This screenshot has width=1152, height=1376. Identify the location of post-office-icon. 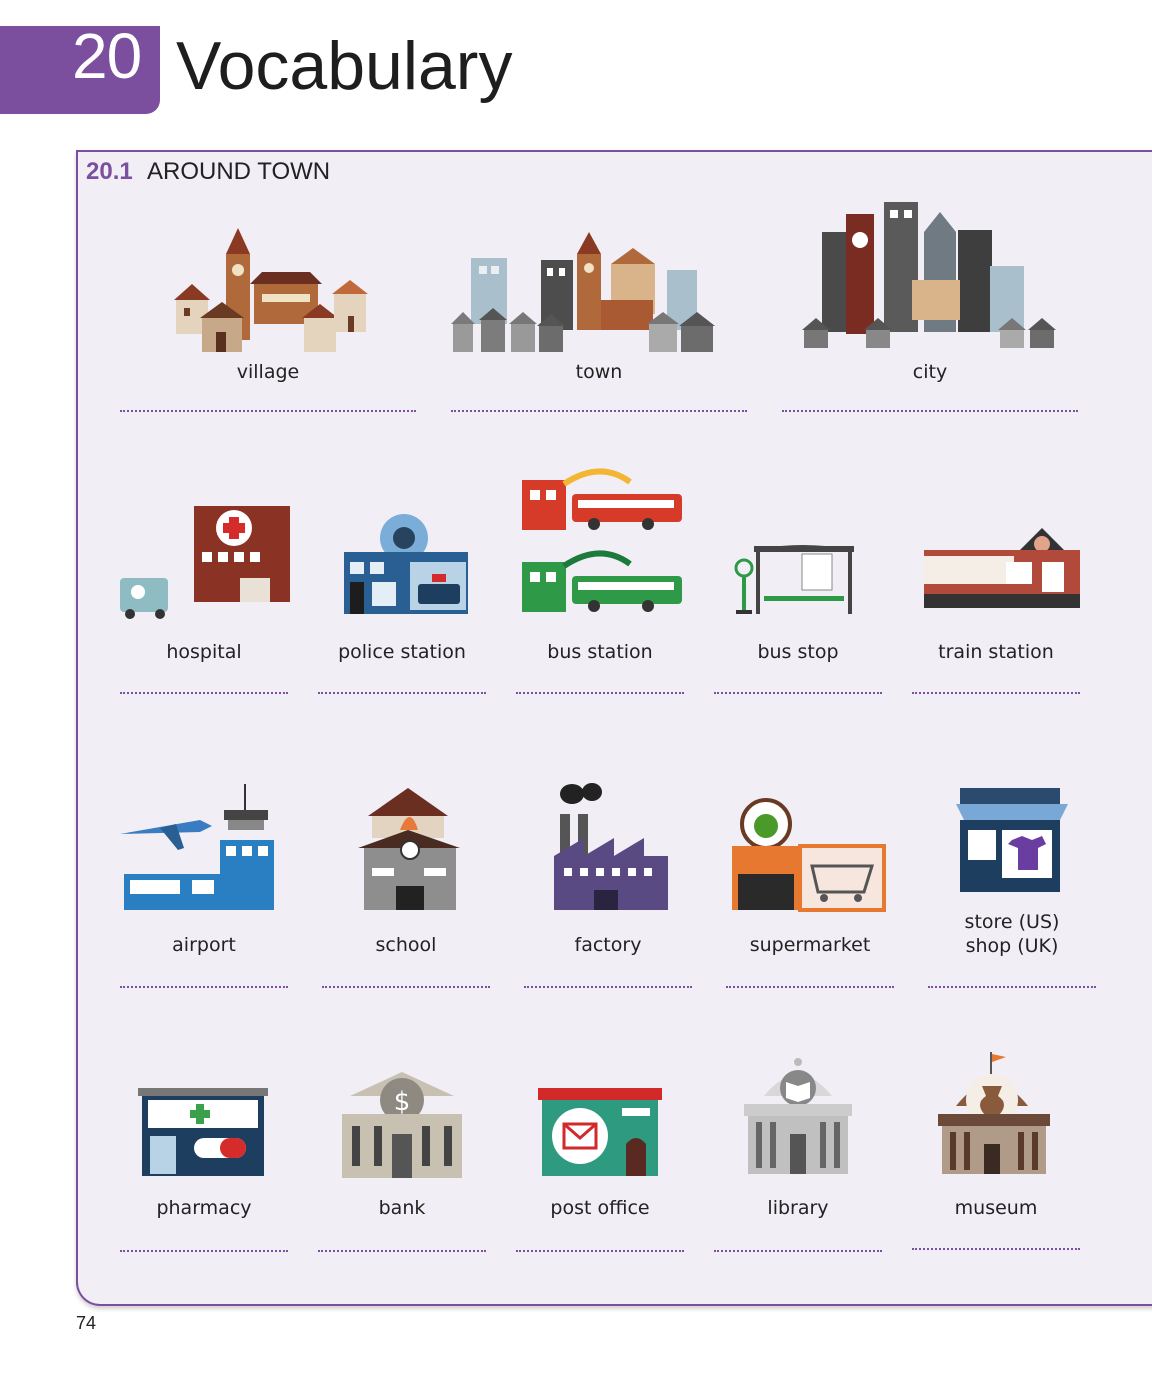
(600, 1132).